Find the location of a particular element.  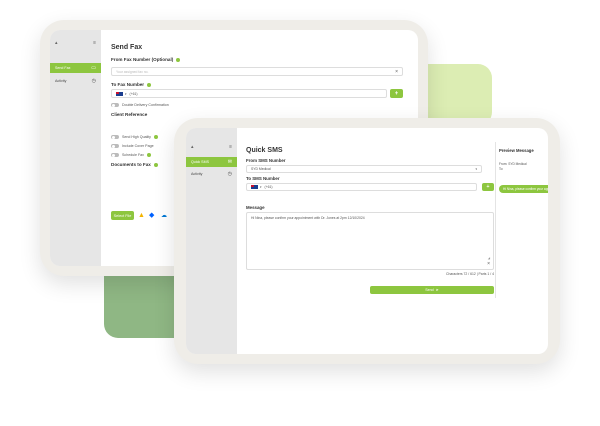

from-fax-input: Your assigned fax no. × is located at coordinates (257, 71).